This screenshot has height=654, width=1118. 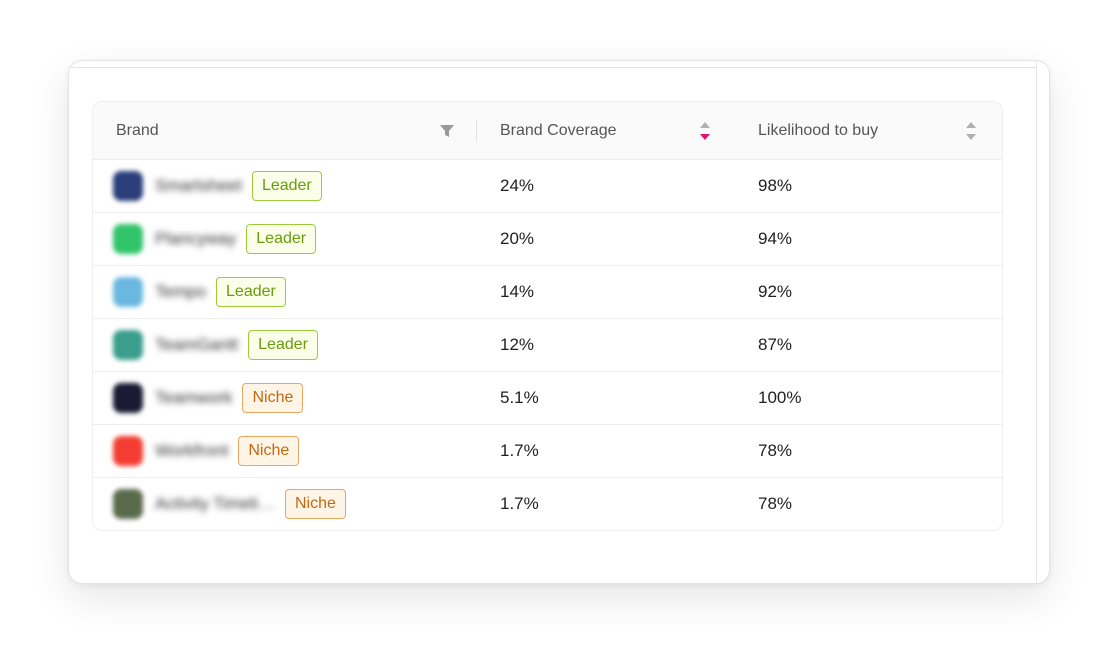 I want to click on table-row: Activity Timeli… Niche 1.7% 78%, so click(x=547, y=504).